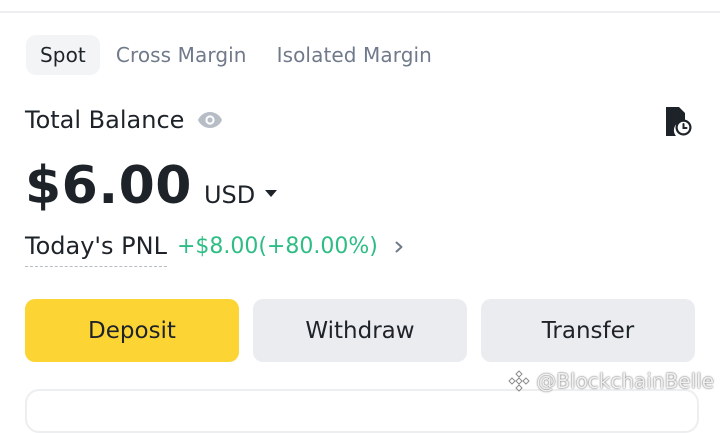 The width and height of the screenshot is (720, 433). Describe the element at coordinates (588, 330) in the screenshot. I see `transfer-button: Transfer` at that location.